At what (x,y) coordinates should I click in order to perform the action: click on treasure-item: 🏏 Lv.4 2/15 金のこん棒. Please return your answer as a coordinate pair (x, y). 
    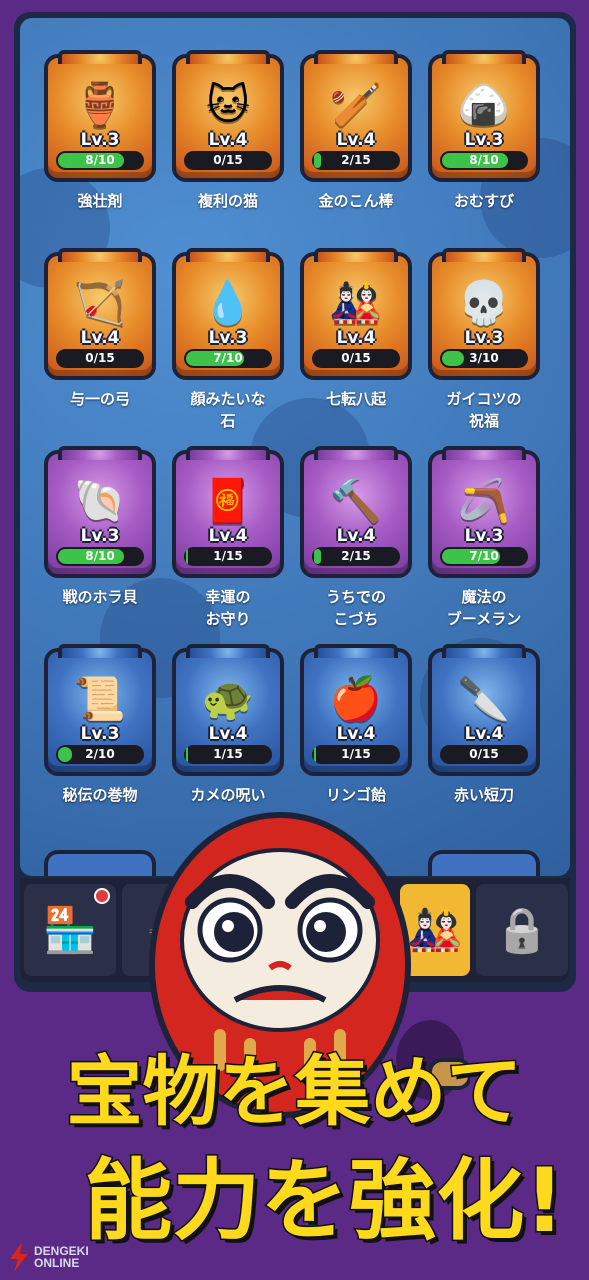
    Looking at the image, I should click on (356, 151).